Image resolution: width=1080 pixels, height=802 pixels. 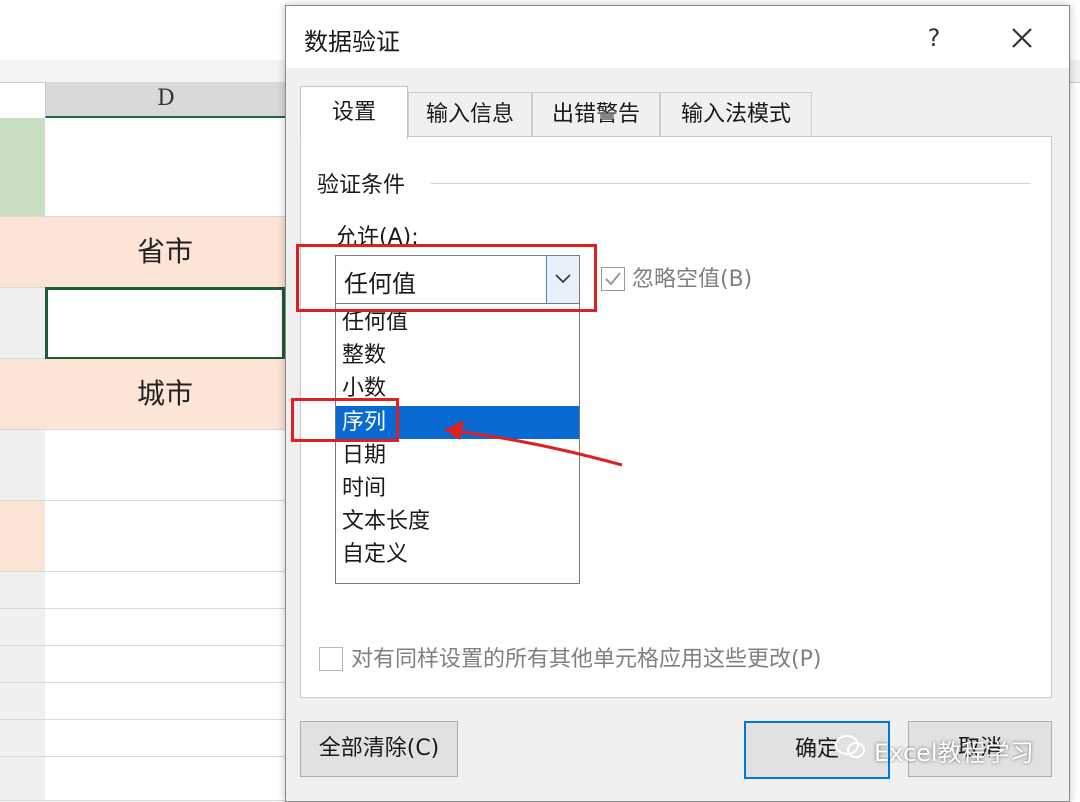 What do you see at coordinates (954, 753) in the screenshot?
I see `watermark-text: Excel教程学习` at bounding box center [954, 753].